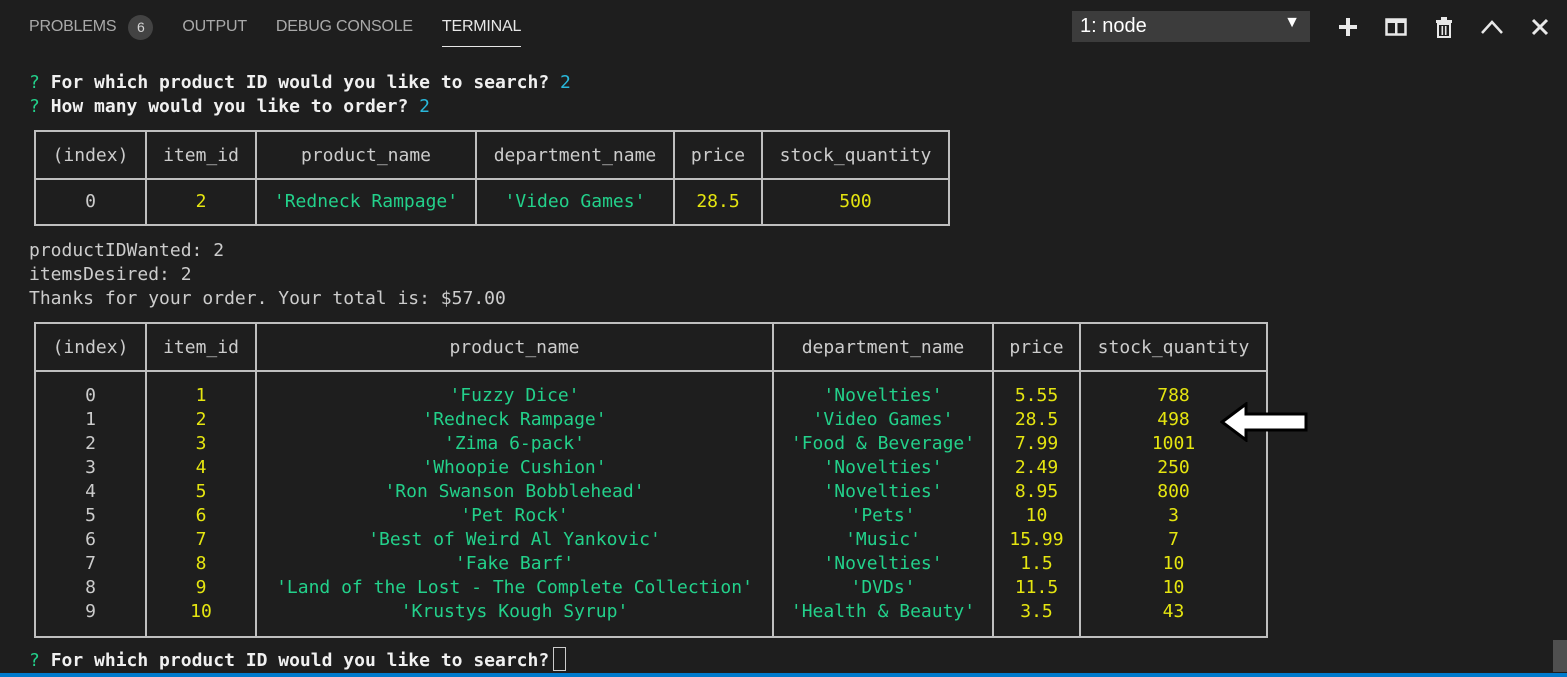  Describe the element at coordinates (201, 468) in the screenshot. I see `cell-item-id: 4` at that location.